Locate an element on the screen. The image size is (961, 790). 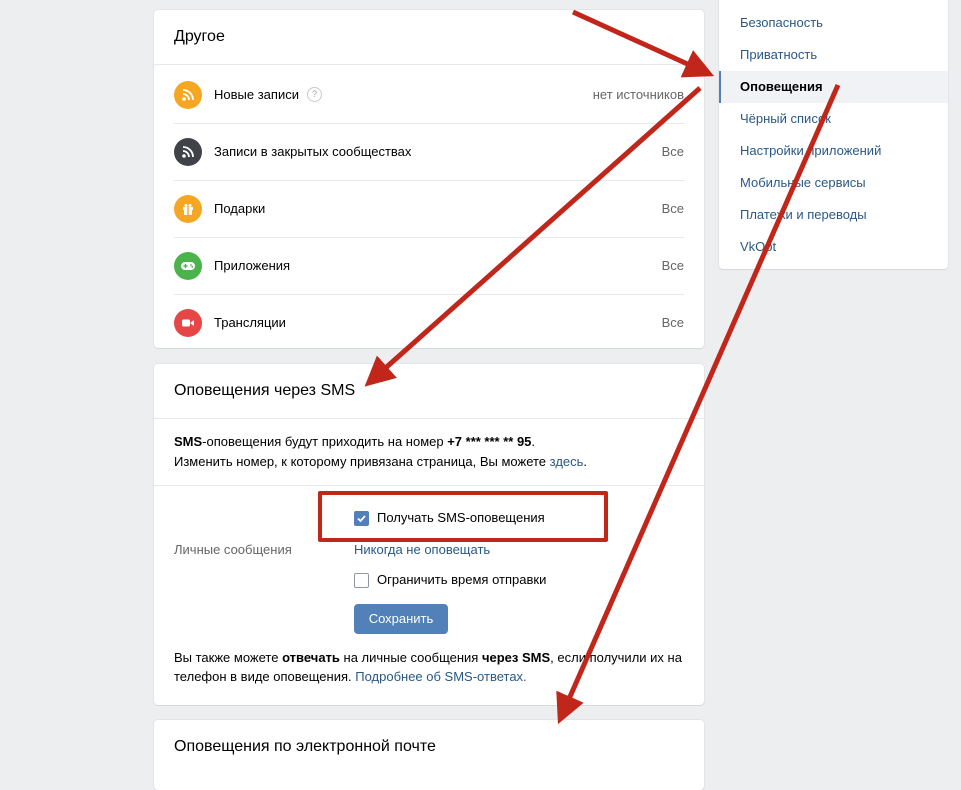
camera-icon is located at coordinates (188, 322).